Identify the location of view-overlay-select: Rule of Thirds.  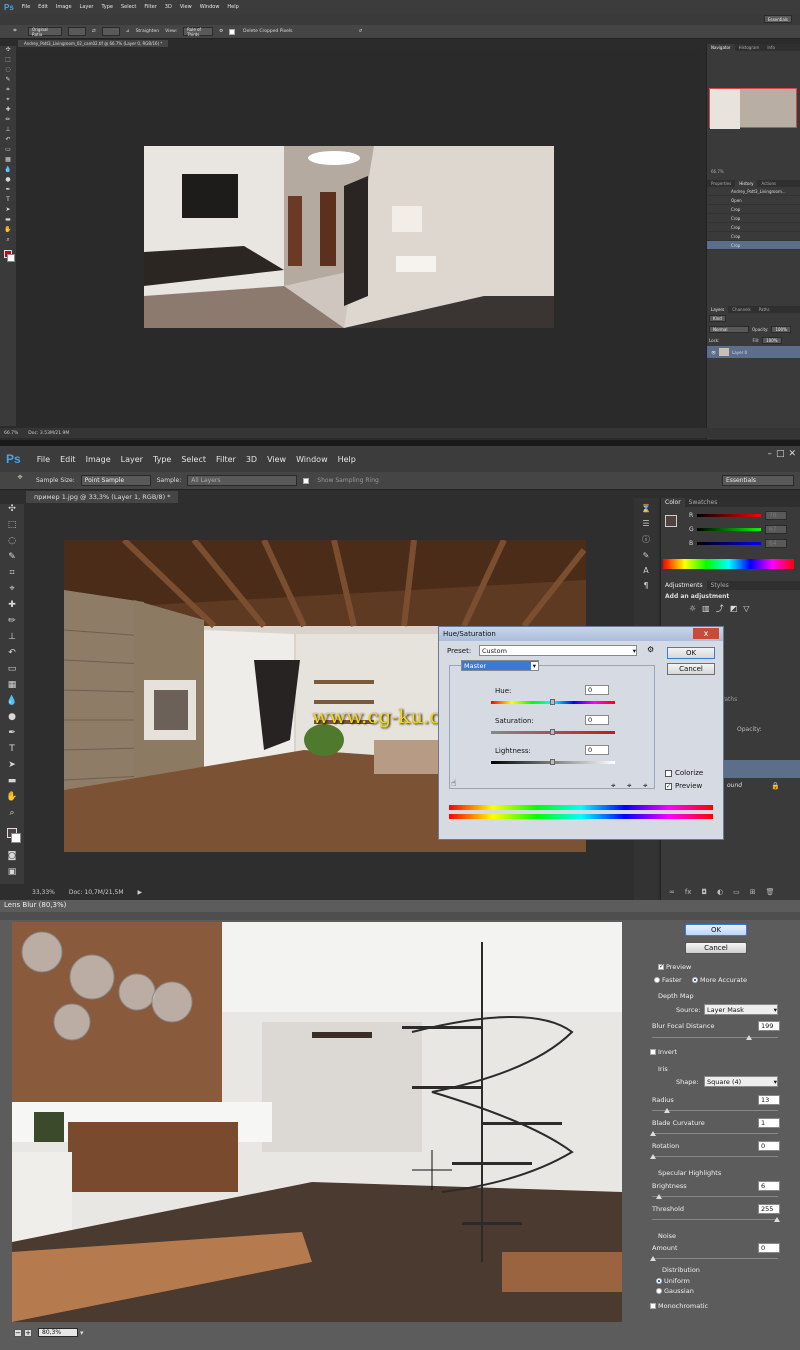
(198, 32).